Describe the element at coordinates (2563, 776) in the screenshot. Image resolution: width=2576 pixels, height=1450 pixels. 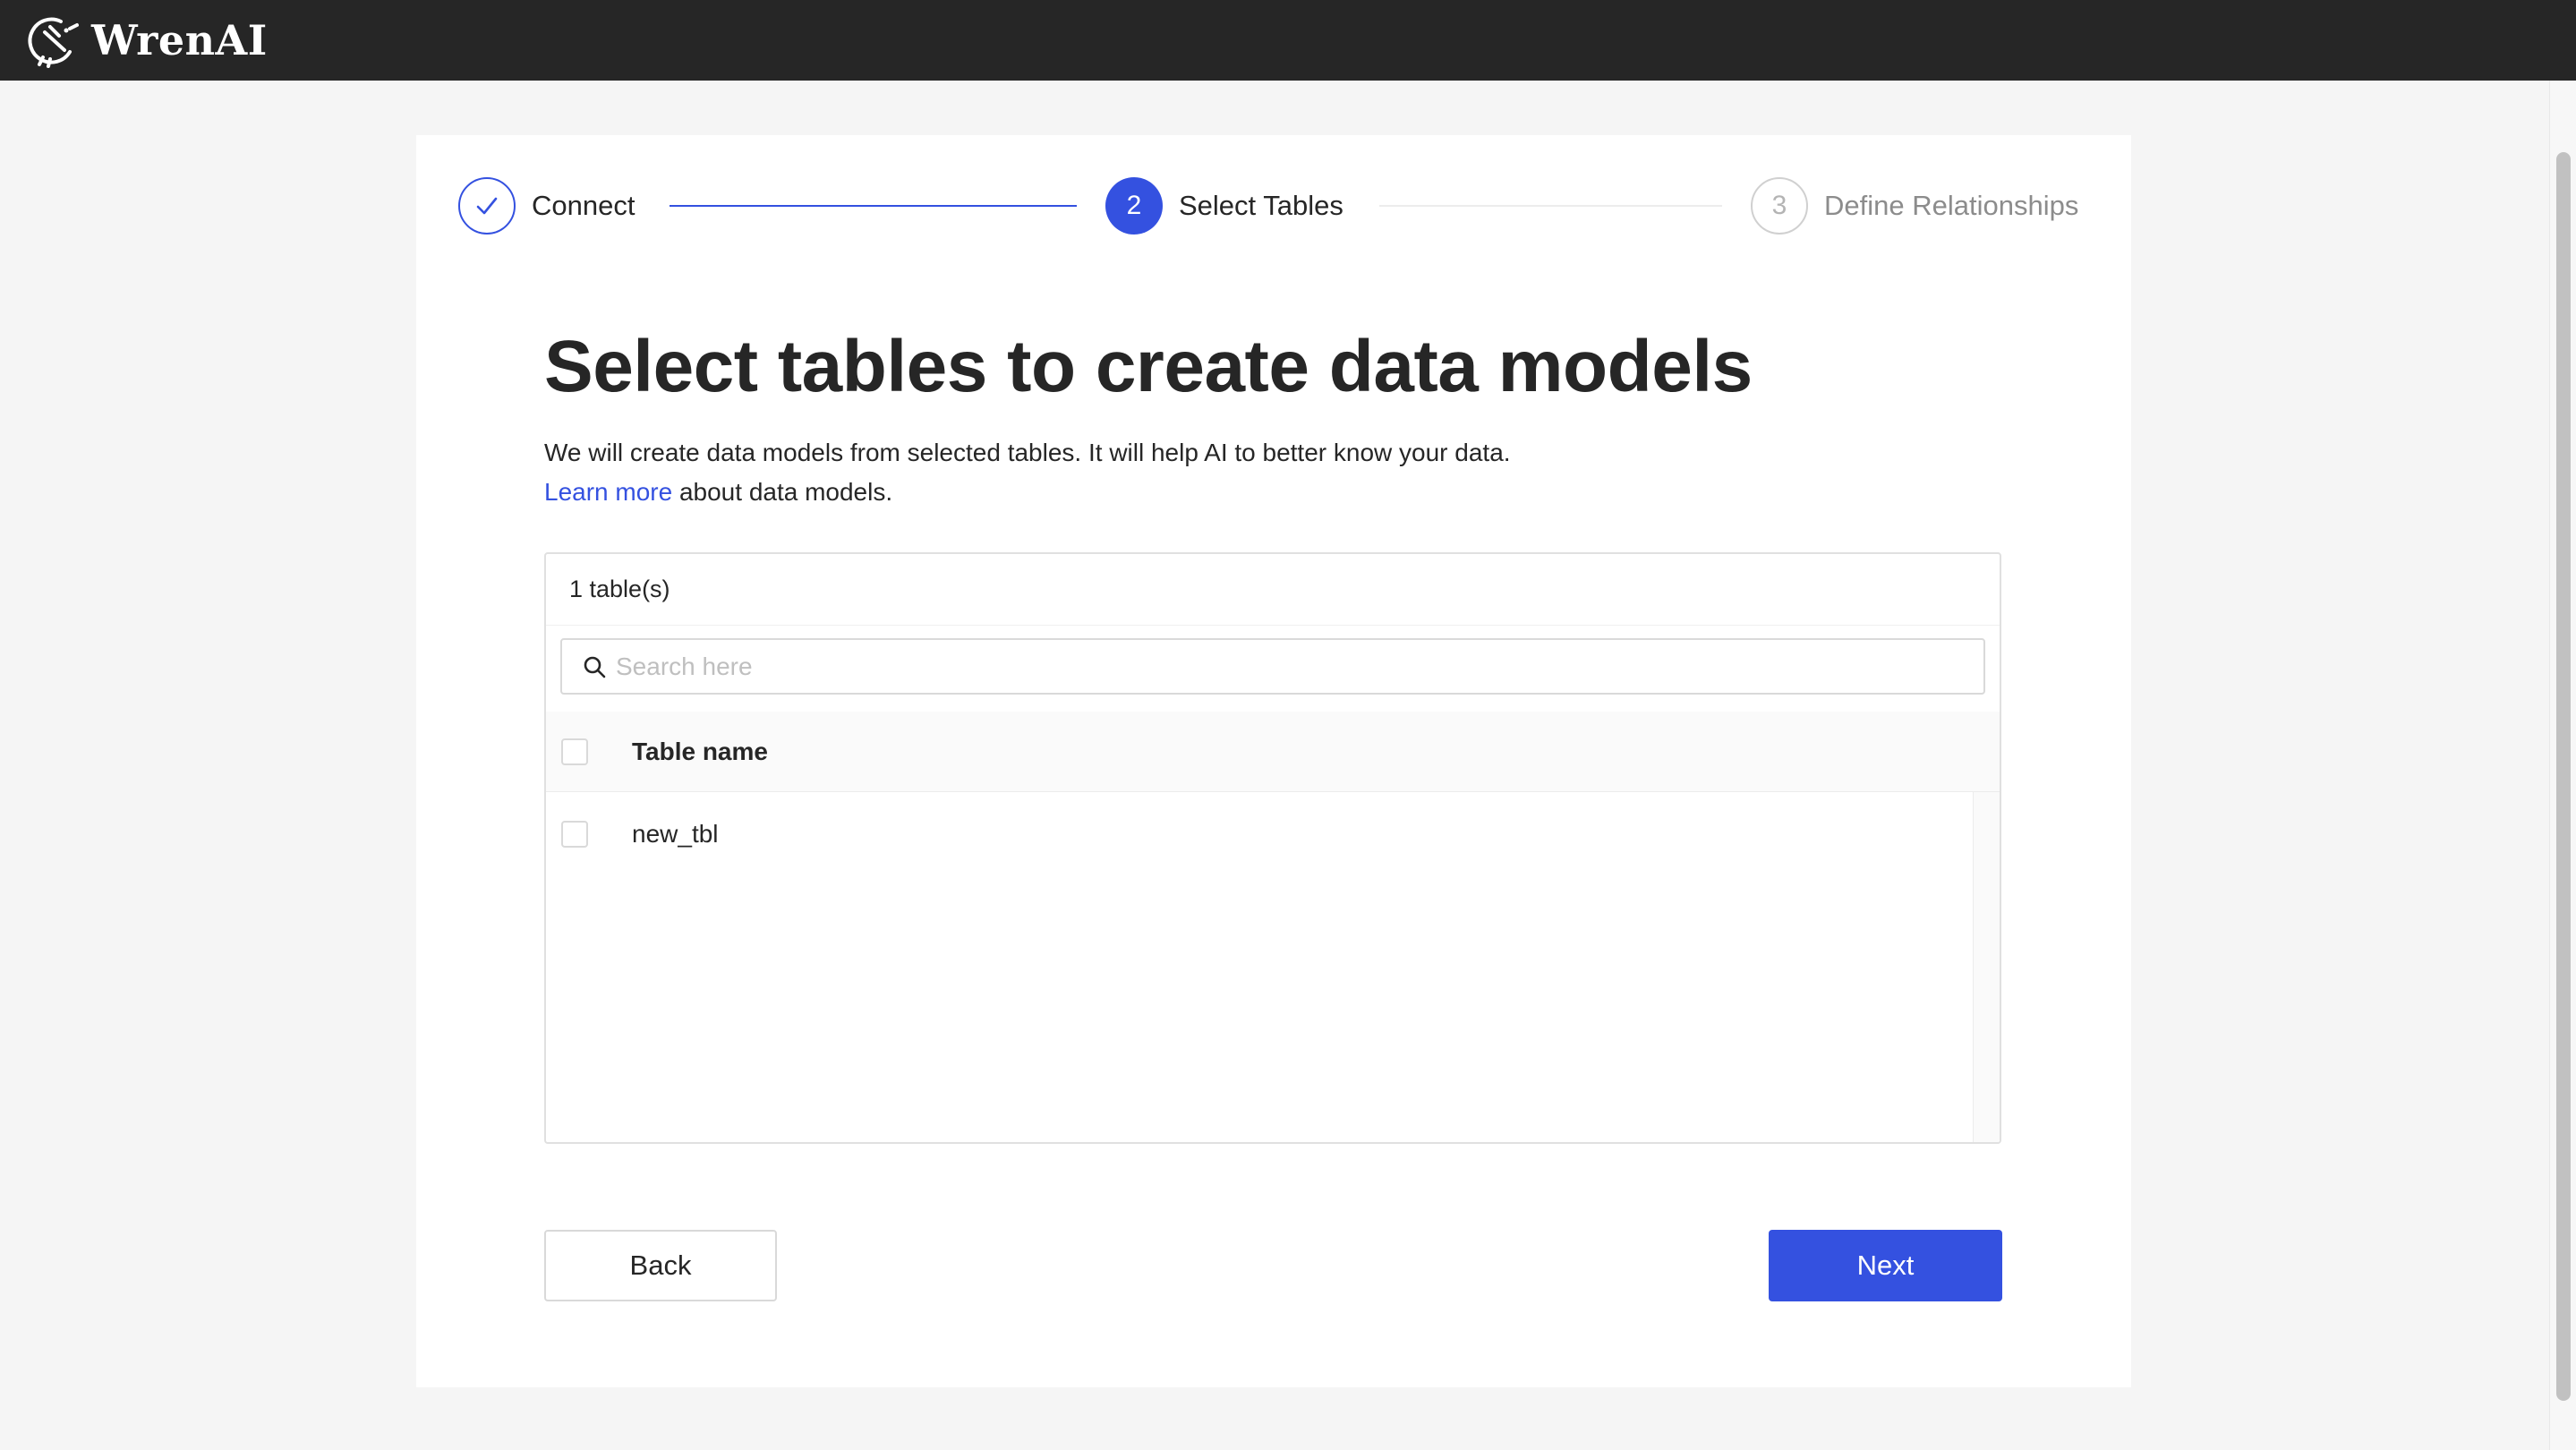
I see `page-scrollbar-thumb` at that location.